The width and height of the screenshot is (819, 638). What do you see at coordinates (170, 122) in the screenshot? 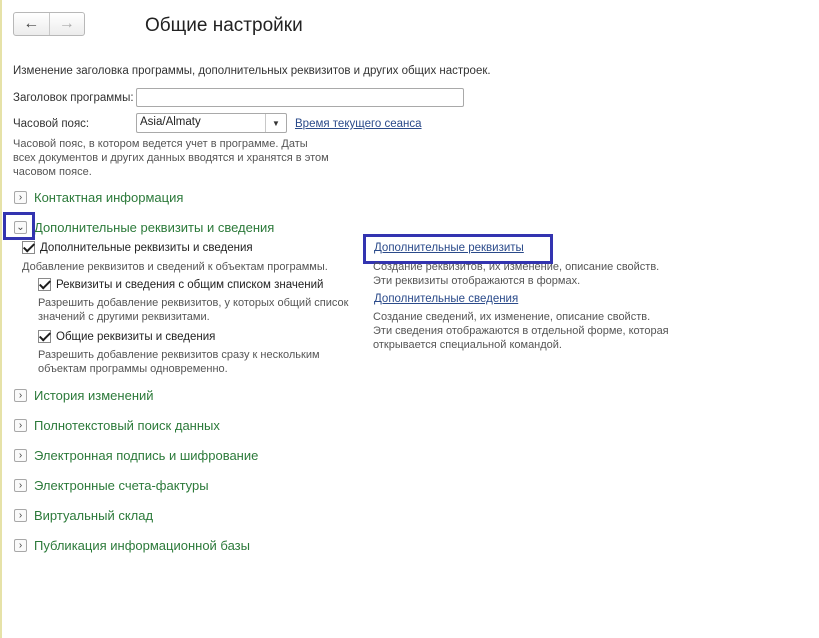
I see `timezone-value: Asia/Almaty` at bounding box center [170, 122].